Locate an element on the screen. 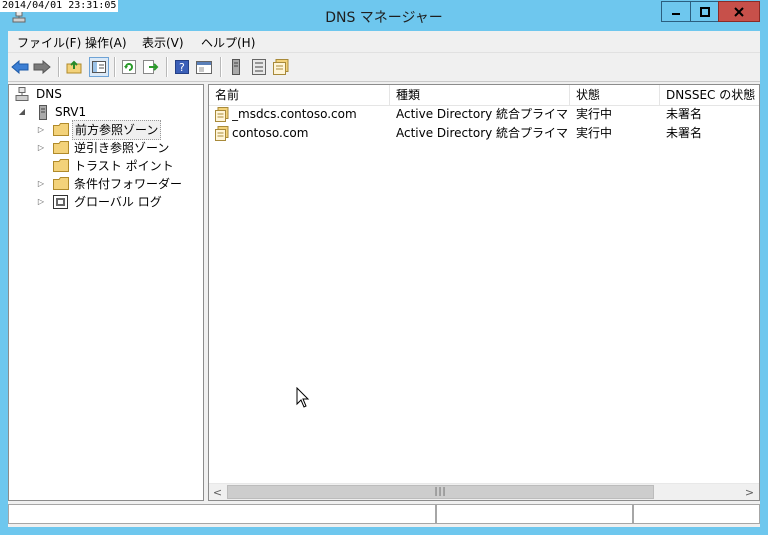 The image size is (768, 535). properties-button is located at coordinates (281, 67).